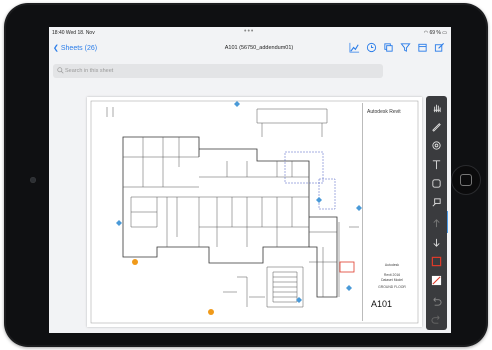  What do you see at coordinates (33, 180) in the screenshot?
I see `camera` at bounding box center [33, 180].